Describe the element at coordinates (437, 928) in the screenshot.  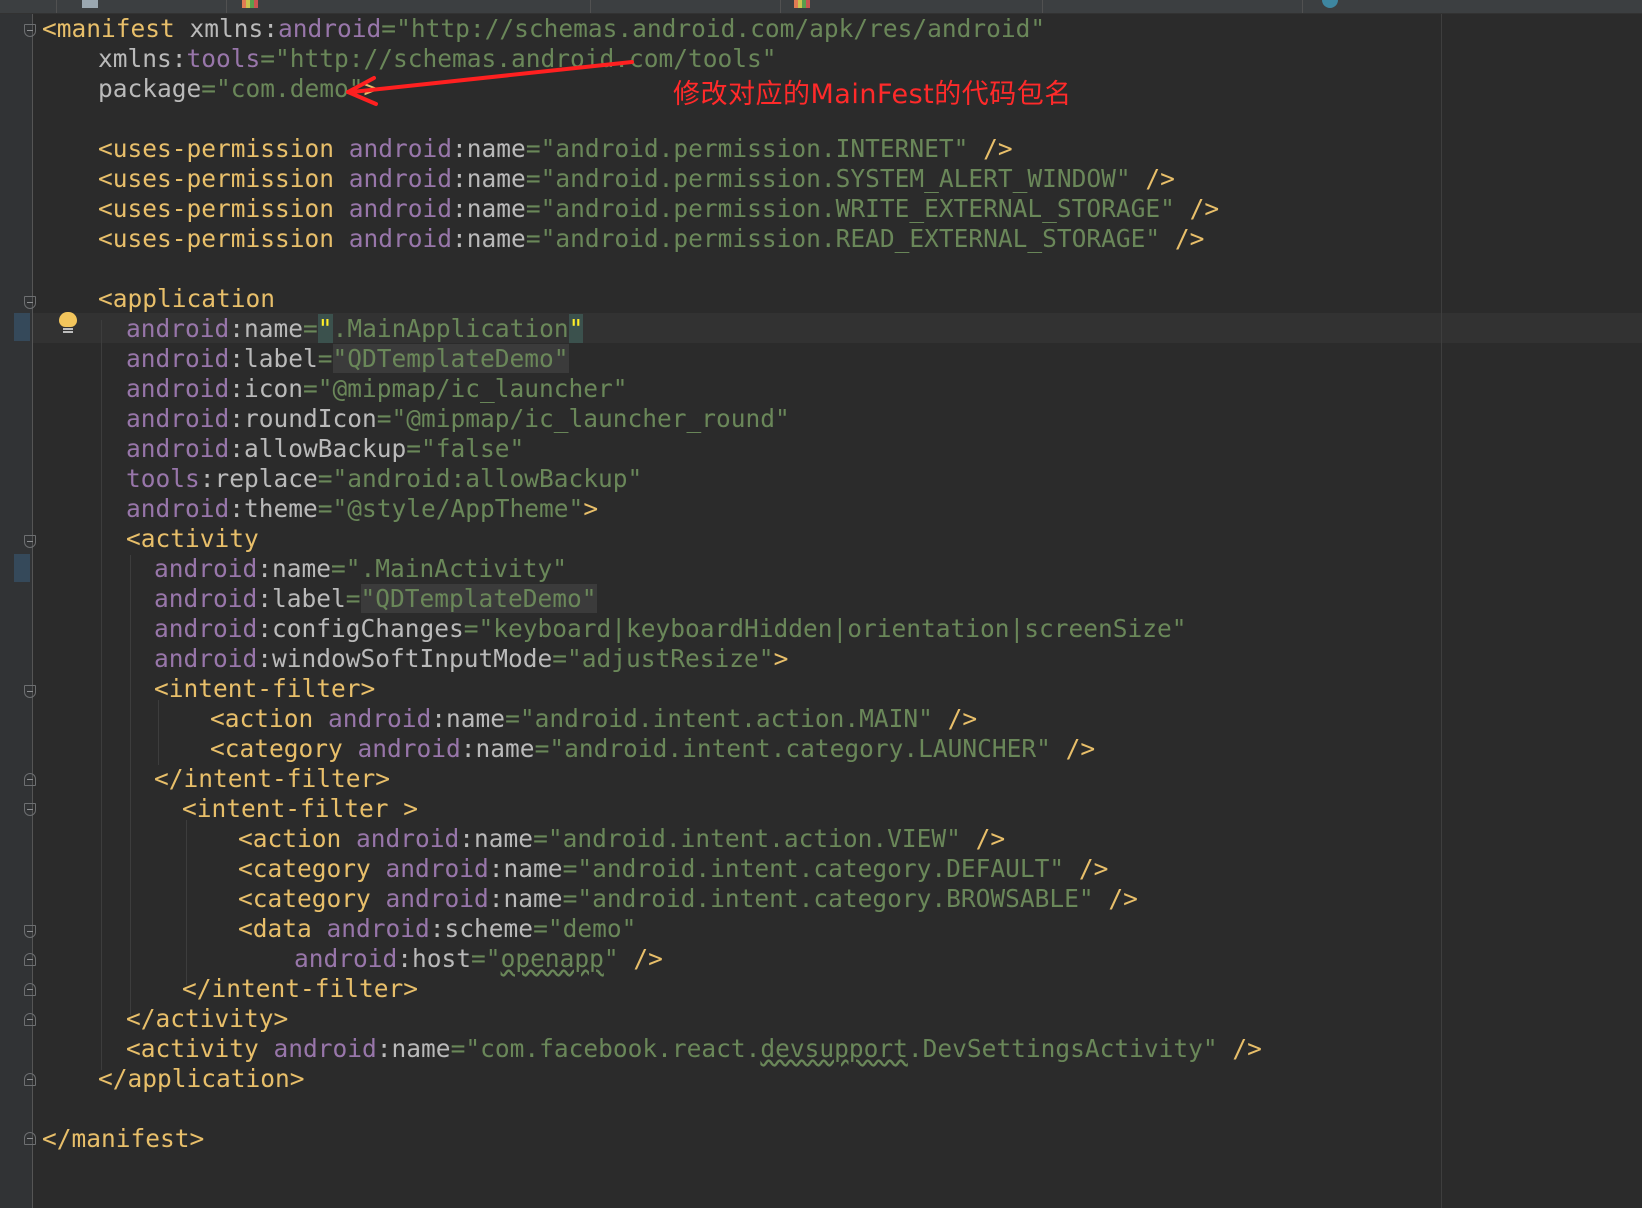
I see `code-line: <data android:scheme="demo"` at that location.